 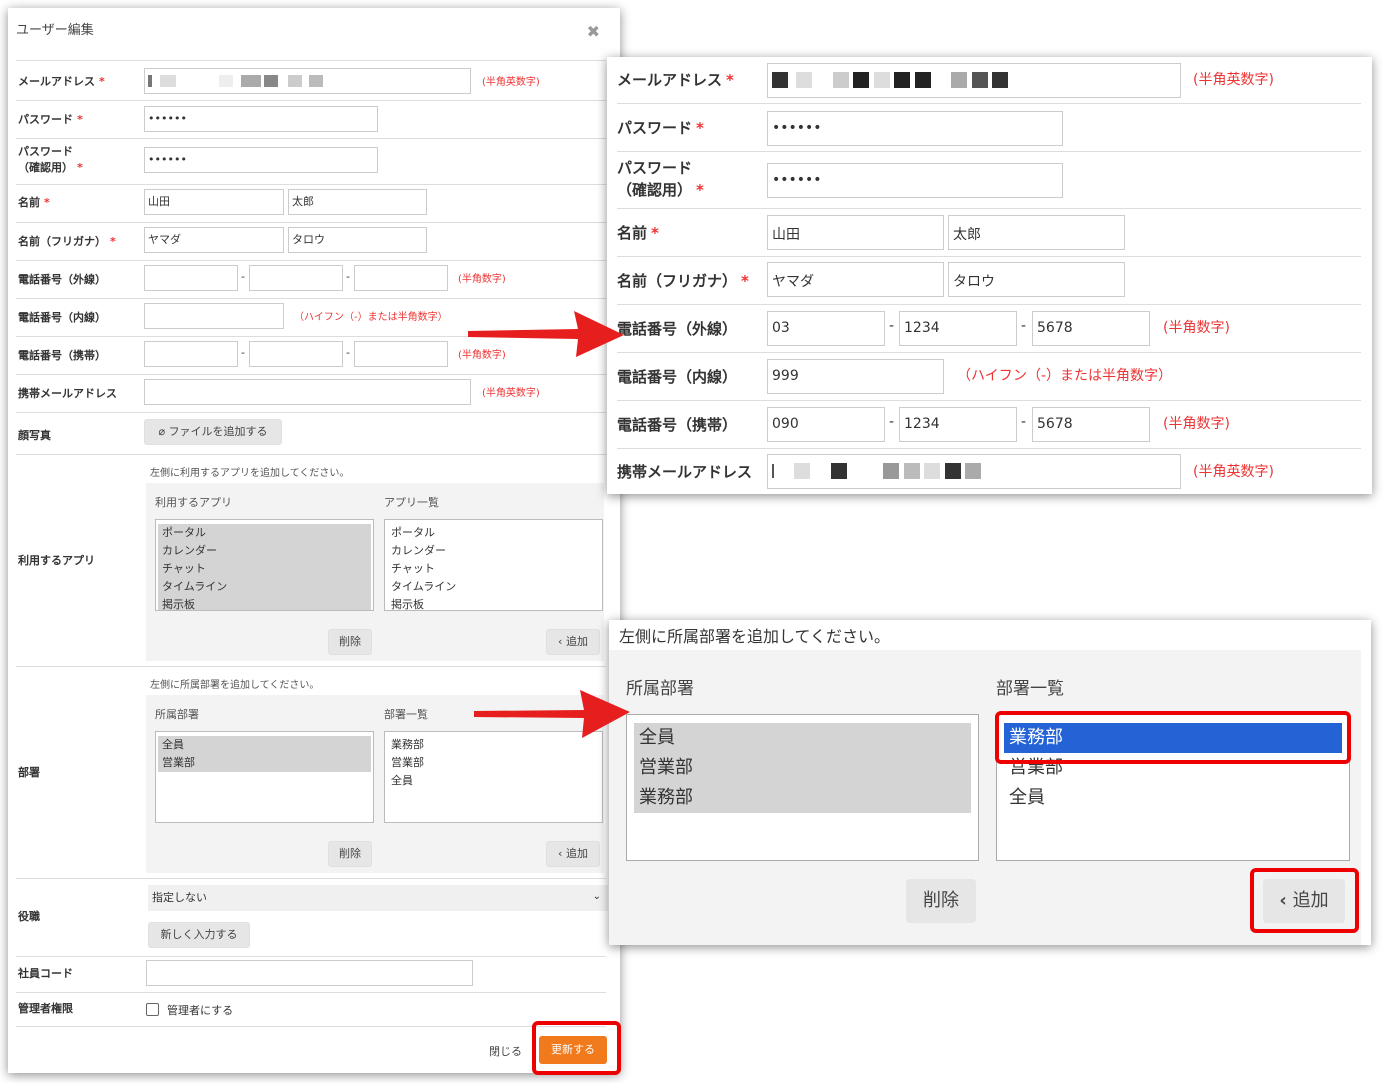 What do you see at coordinates (191, 354) in the screenshot?
I see `tel-mobile-1-input` at bounding box center [191, 354].